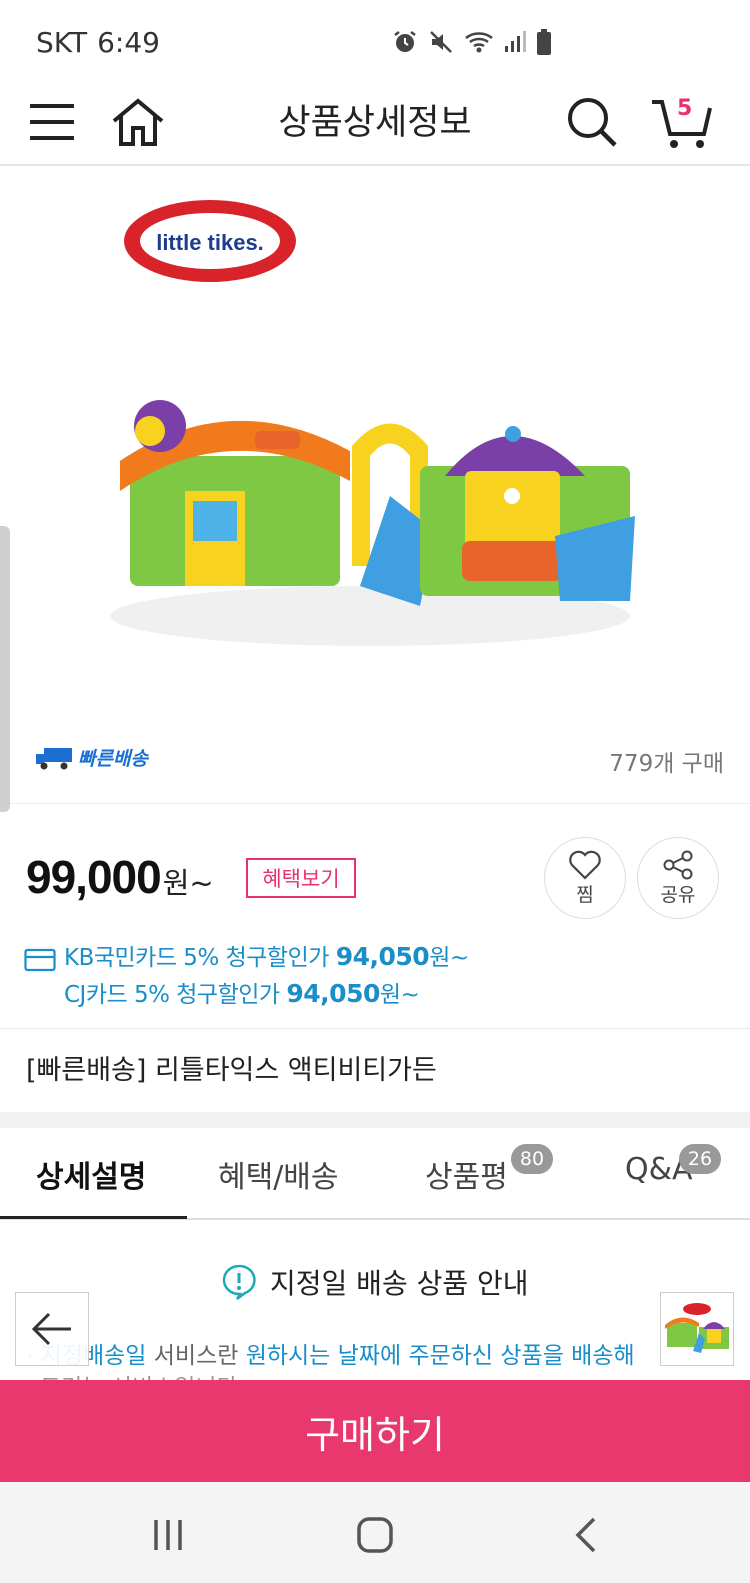  I want to click on clock: 6:49, so click(128, 42).